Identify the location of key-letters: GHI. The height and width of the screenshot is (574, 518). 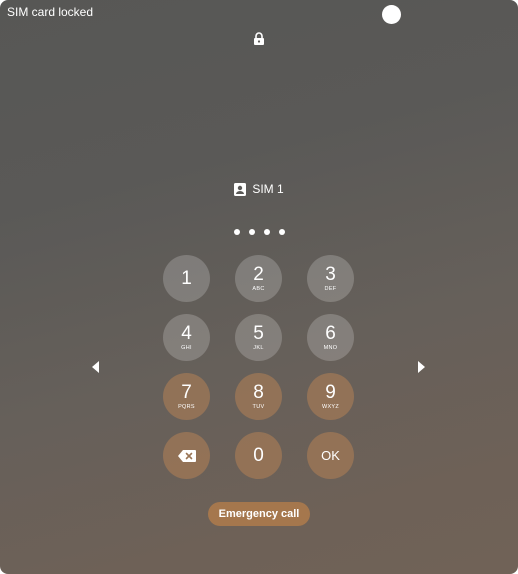
(186, 348).